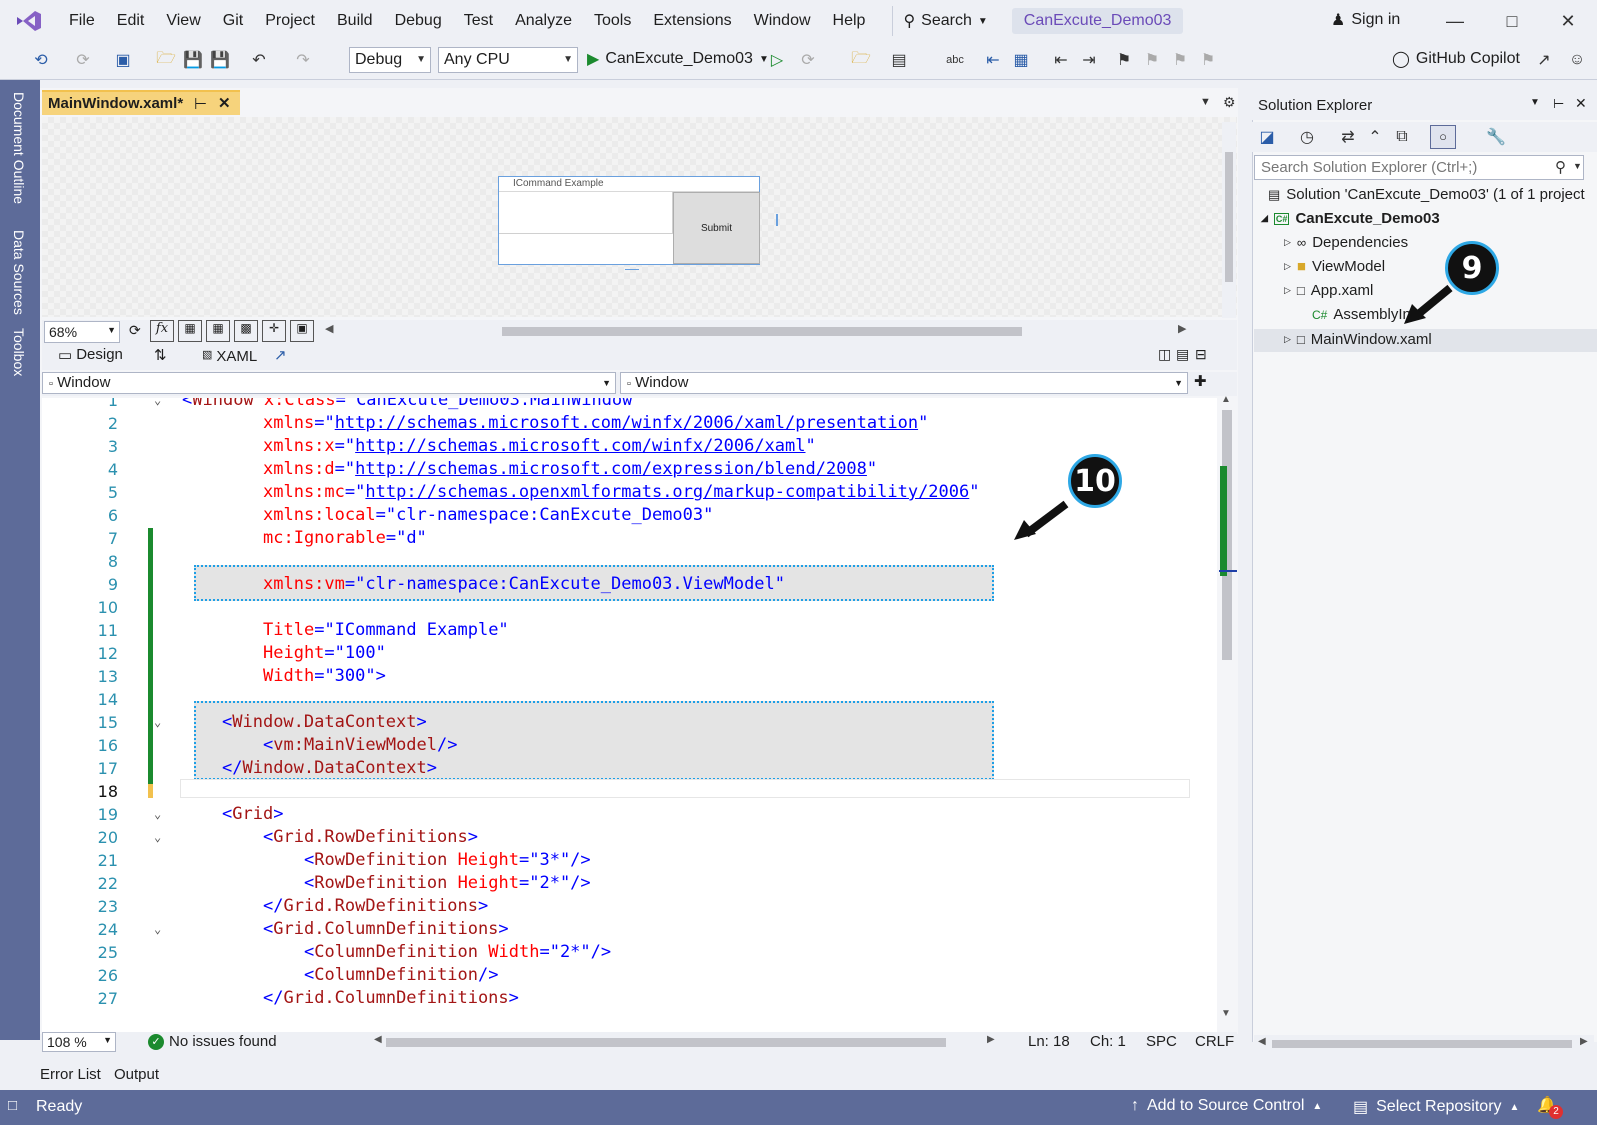 This screenshot has width=1597, height=1125. What do you see at coordinates (229, 356) in the screenshot?
I see `tab-xaml: ▧ XAML` at bounding box center [229, 356].